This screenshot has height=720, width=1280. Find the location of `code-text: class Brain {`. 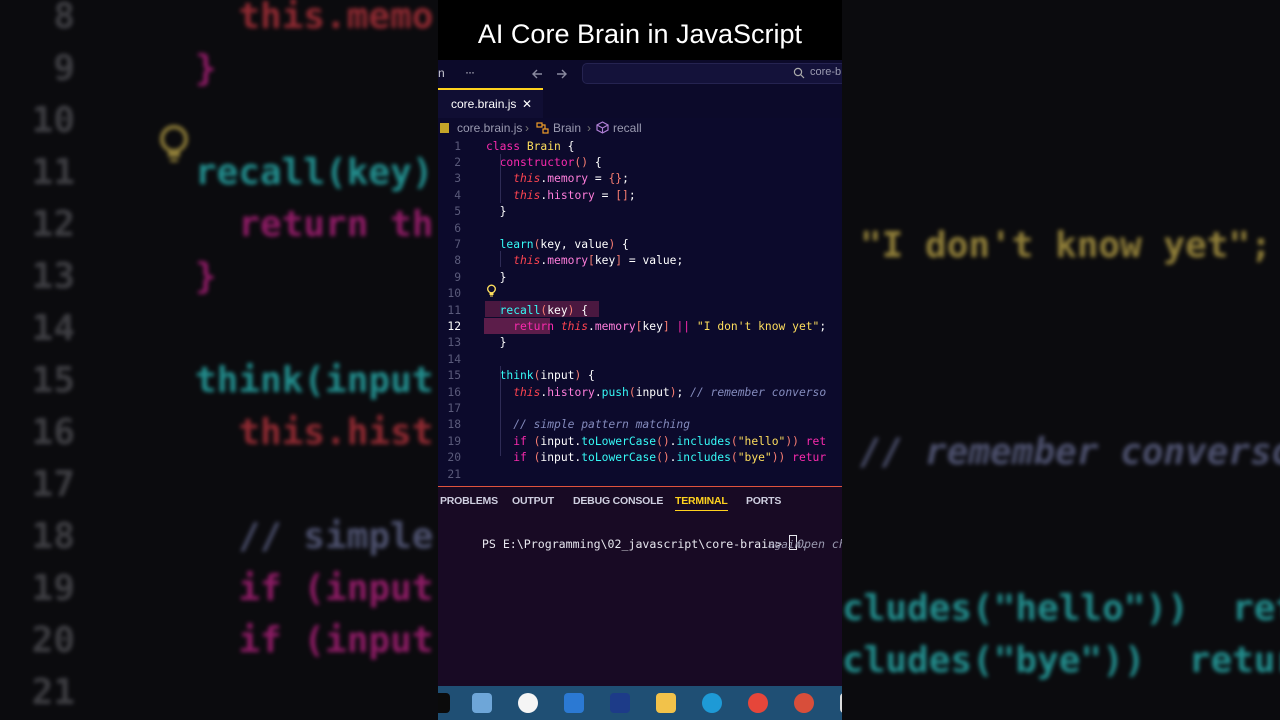

code-text: class Brain { is located at coordinates (530, 147).